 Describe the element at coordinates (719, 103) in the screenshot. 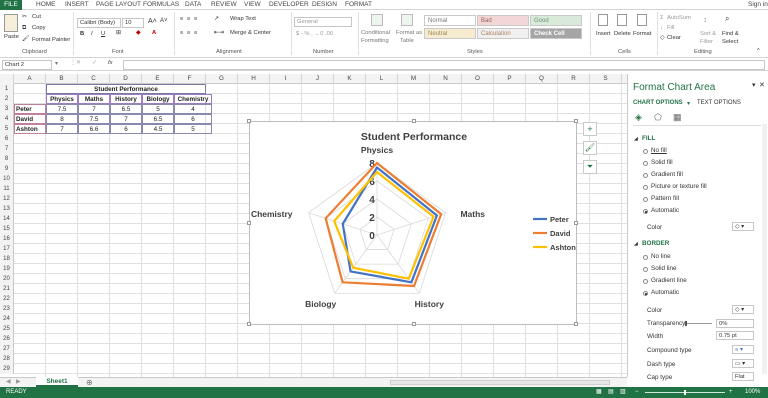

I see `tab-text-options: TEXT OPTIONS` at that location.